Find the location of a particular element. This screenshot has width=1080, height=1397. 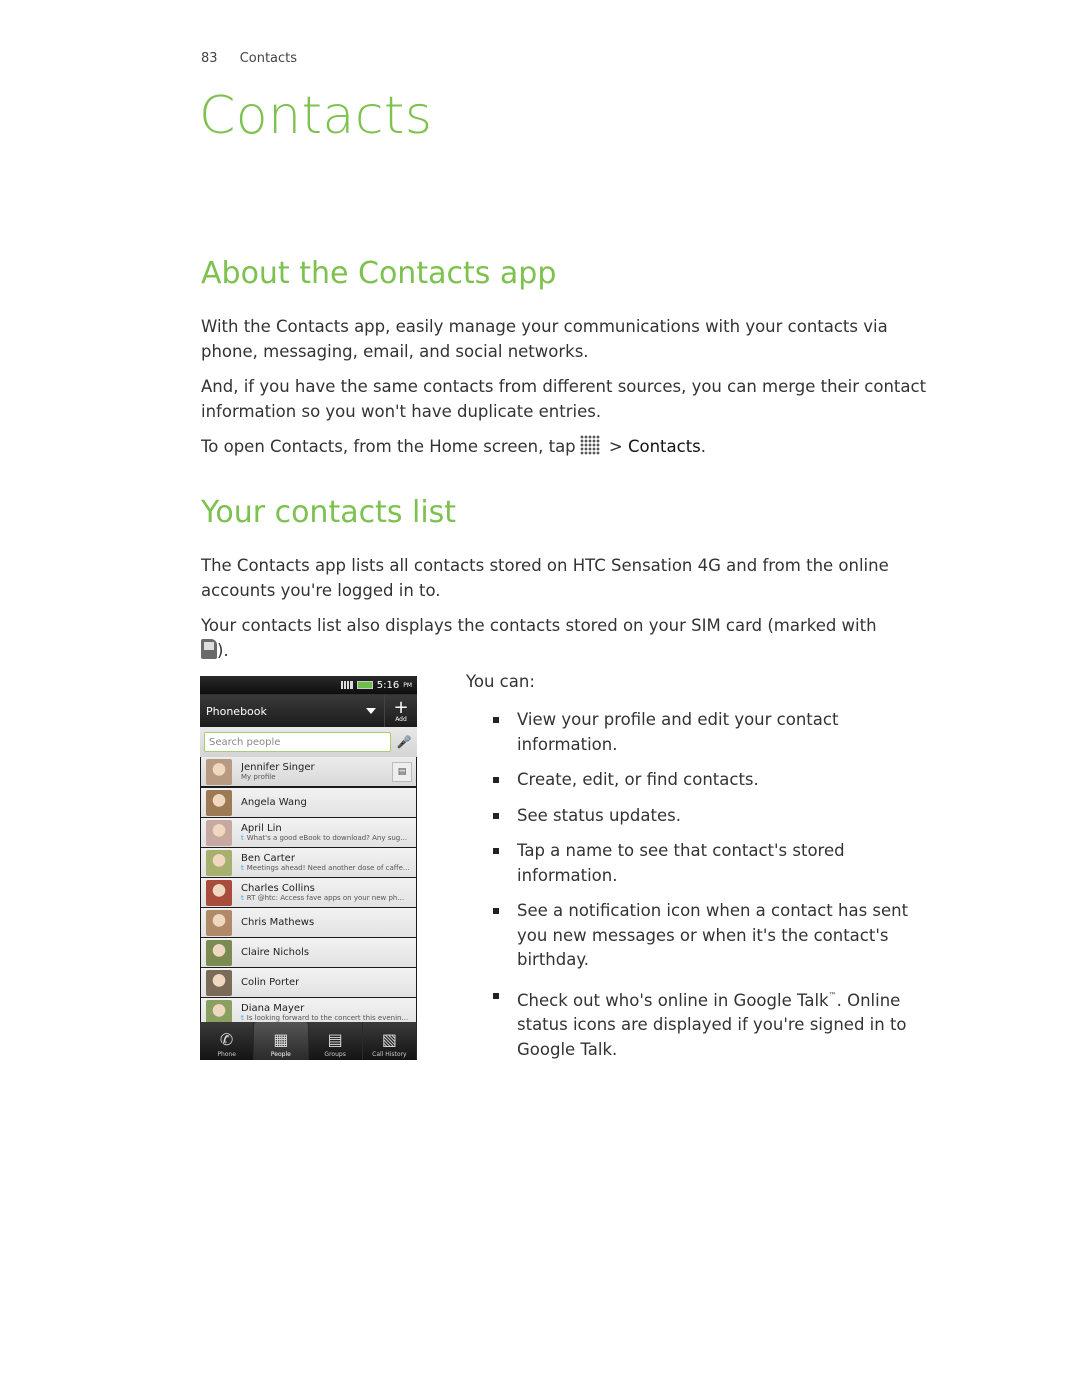

heading-about: About the Contacts app is located at coordinates (379, 273).